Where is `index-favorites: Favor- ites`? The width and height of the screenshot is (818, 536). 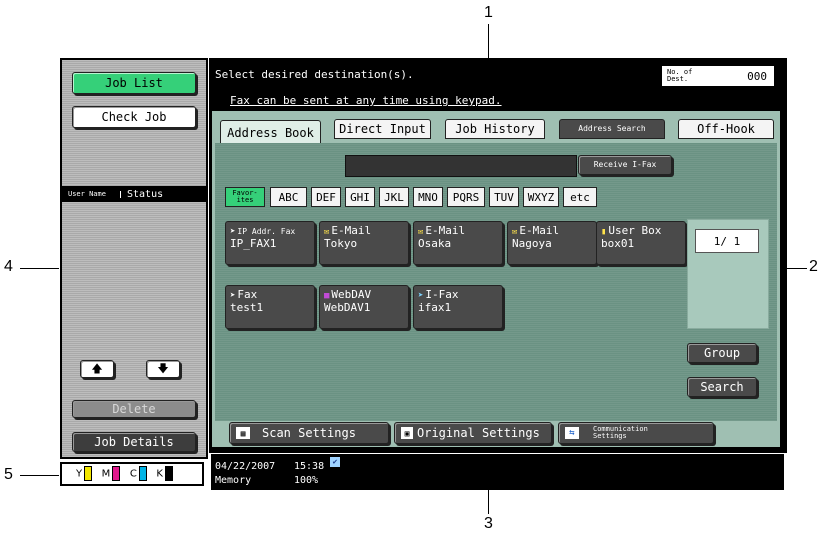 index-favorites: Favor- ites is located at coordinates (245, 197).